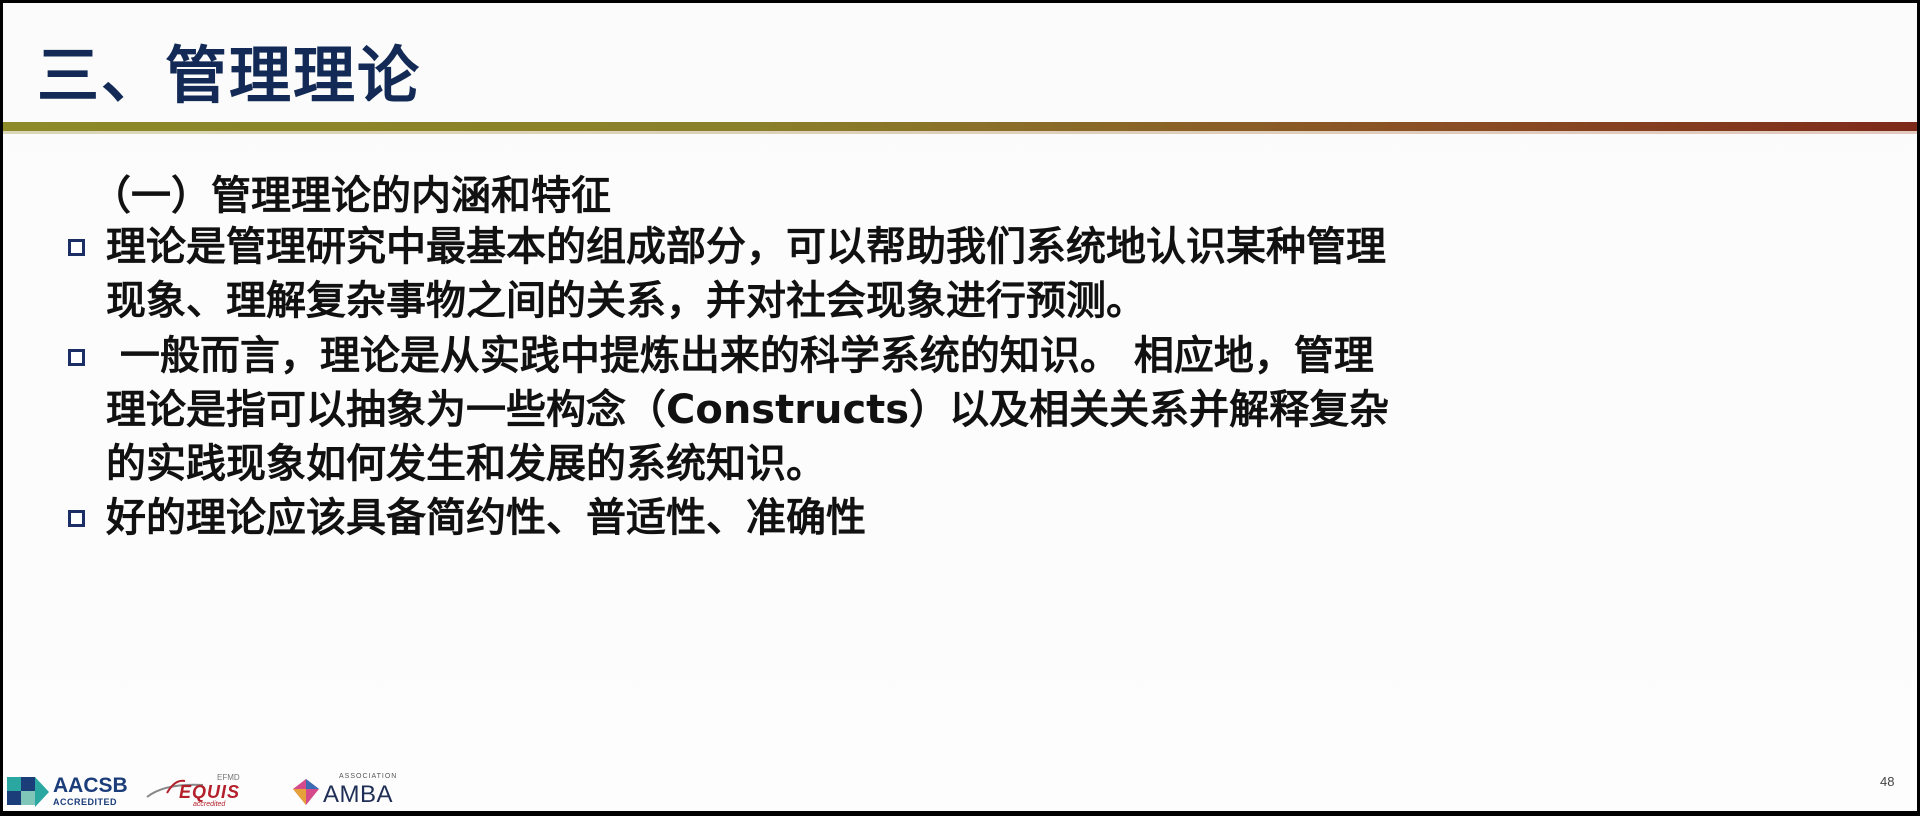  What do you see at coordinates (28, 792) in the screenshot?
I see `aacsb-logo-icon` at bounding box center [28, 792].